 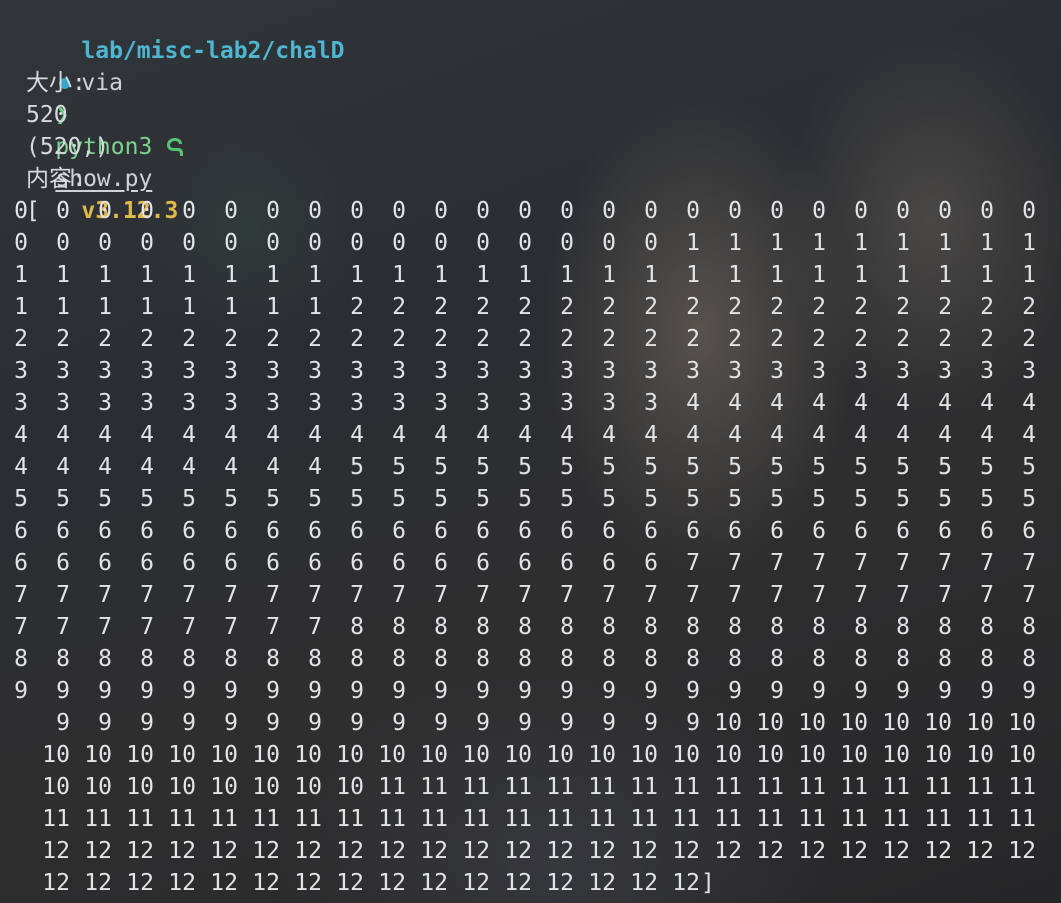 I want to click on via-label: via, so click(x=102, y=83).